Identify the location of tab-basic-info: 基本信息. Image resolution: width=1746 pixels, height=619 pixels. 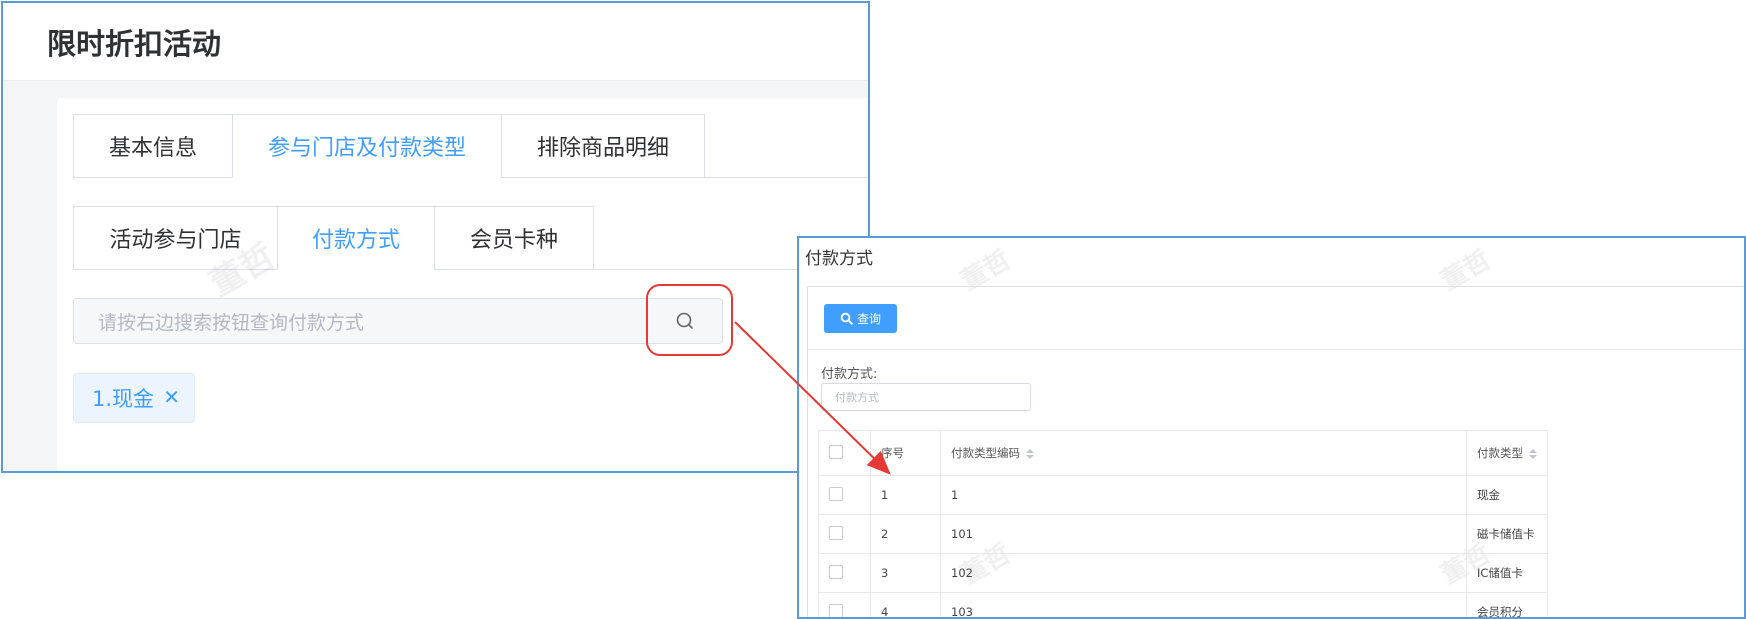
(153, 146).